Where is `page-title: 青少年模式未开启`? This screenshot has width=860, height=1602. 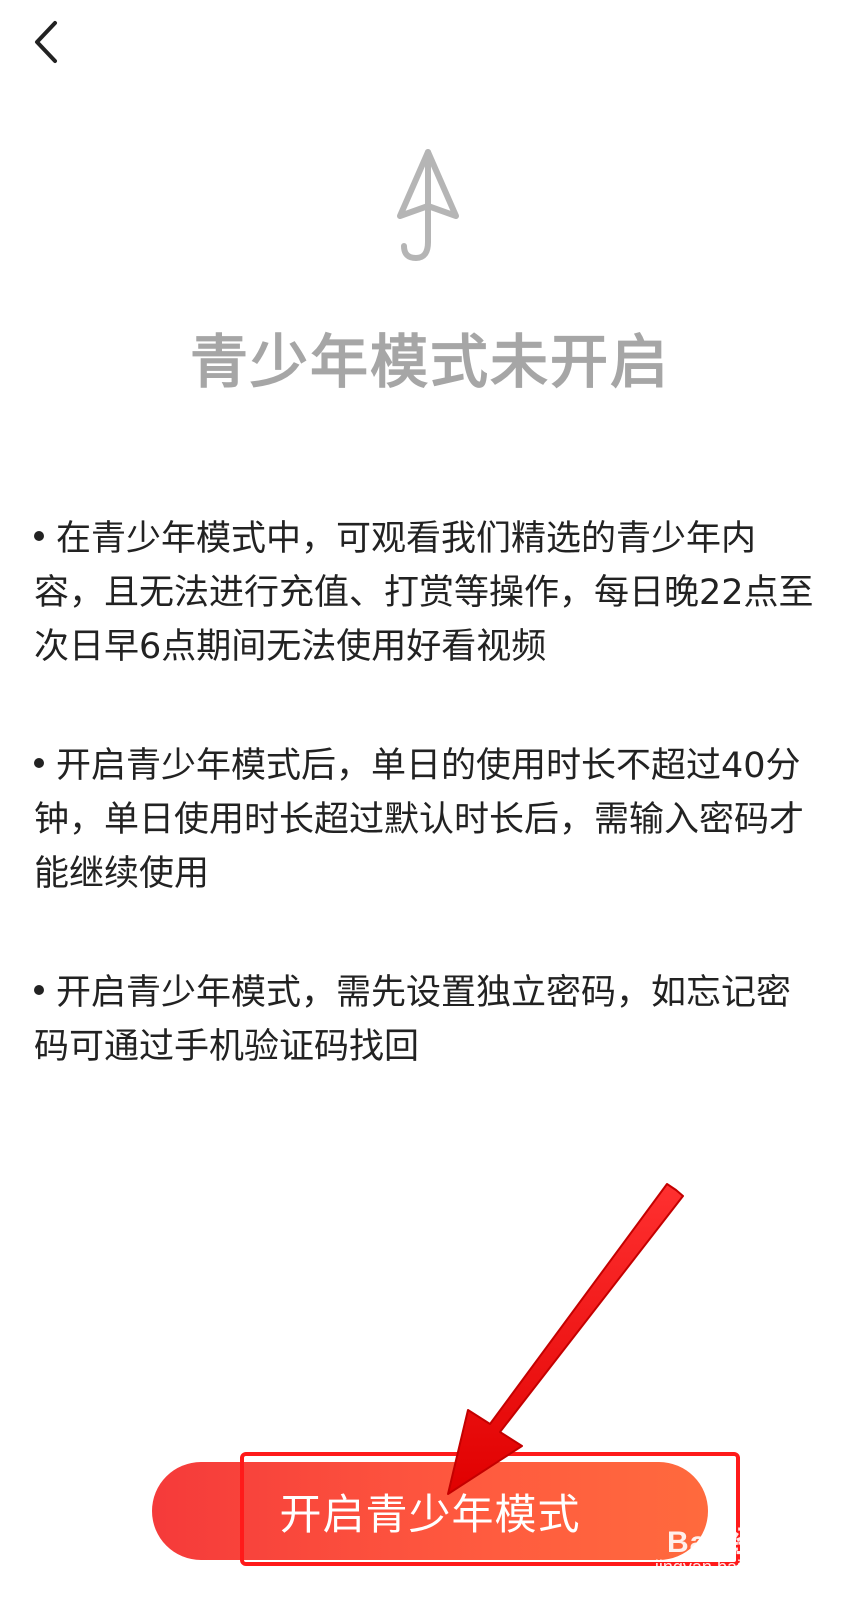
page-title: 青少年模式未开启 is located at coordinates (429, 362).